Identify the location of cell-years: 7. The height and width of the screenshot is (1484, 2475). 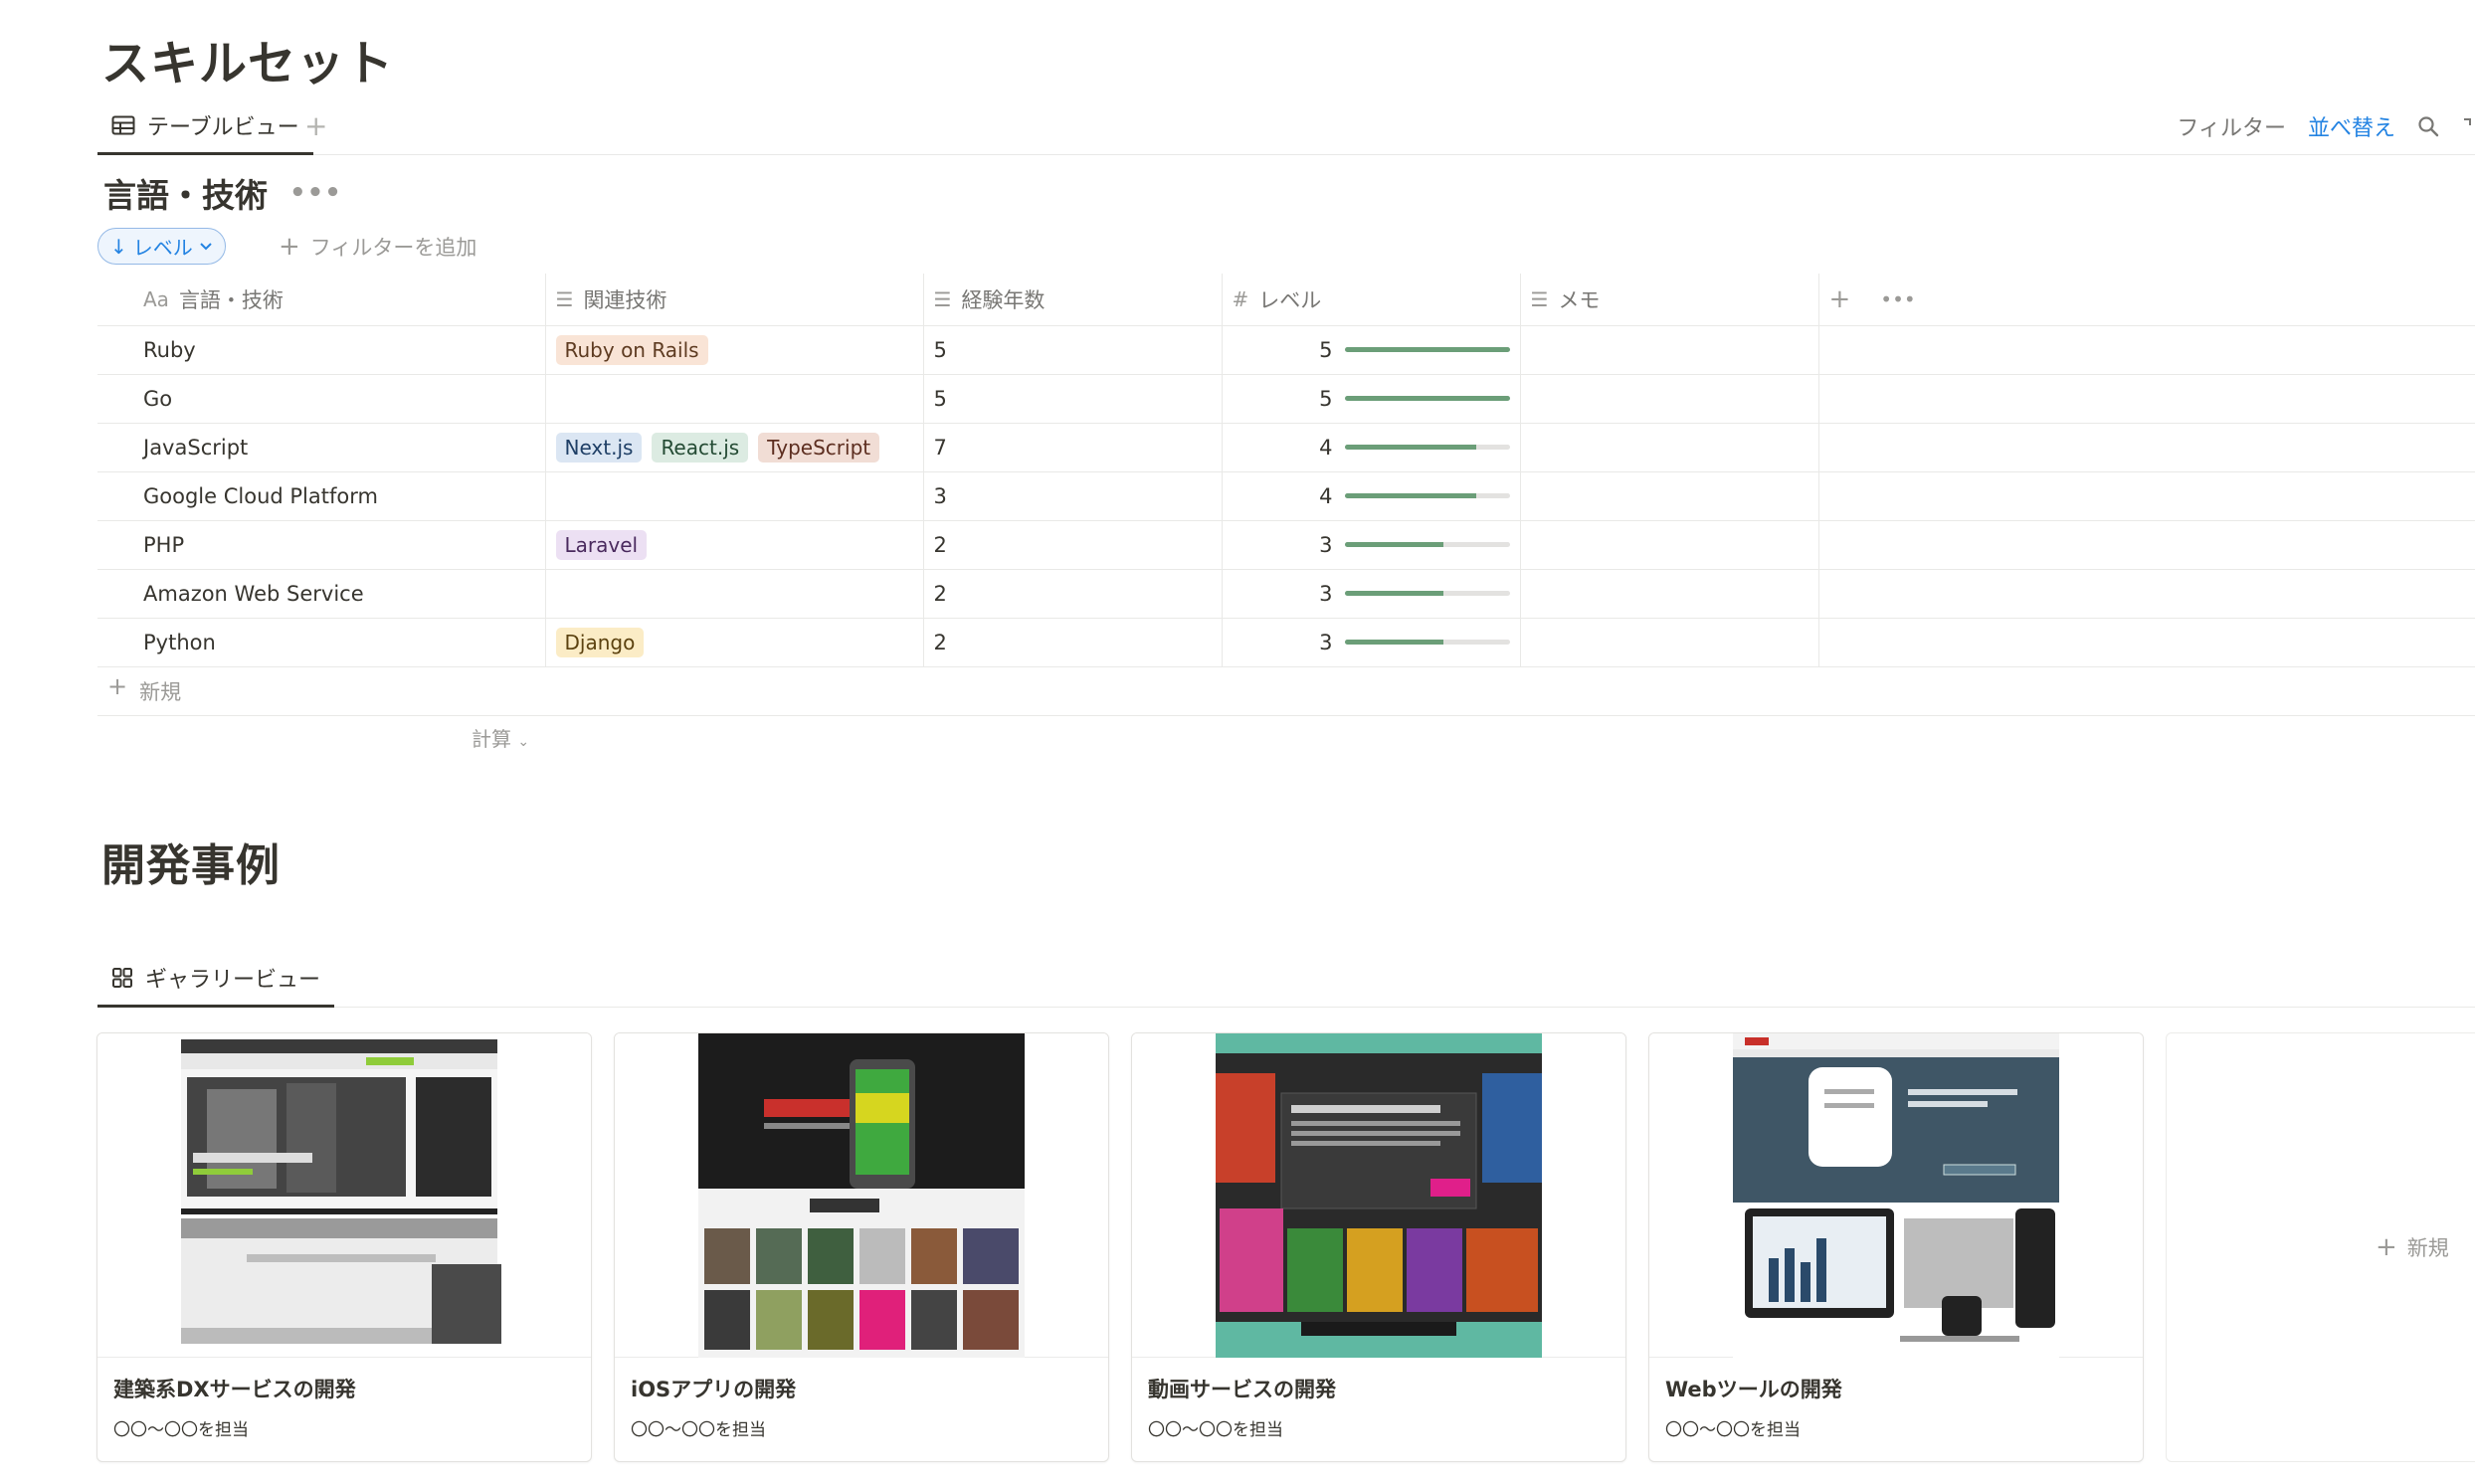
(1072, 447).